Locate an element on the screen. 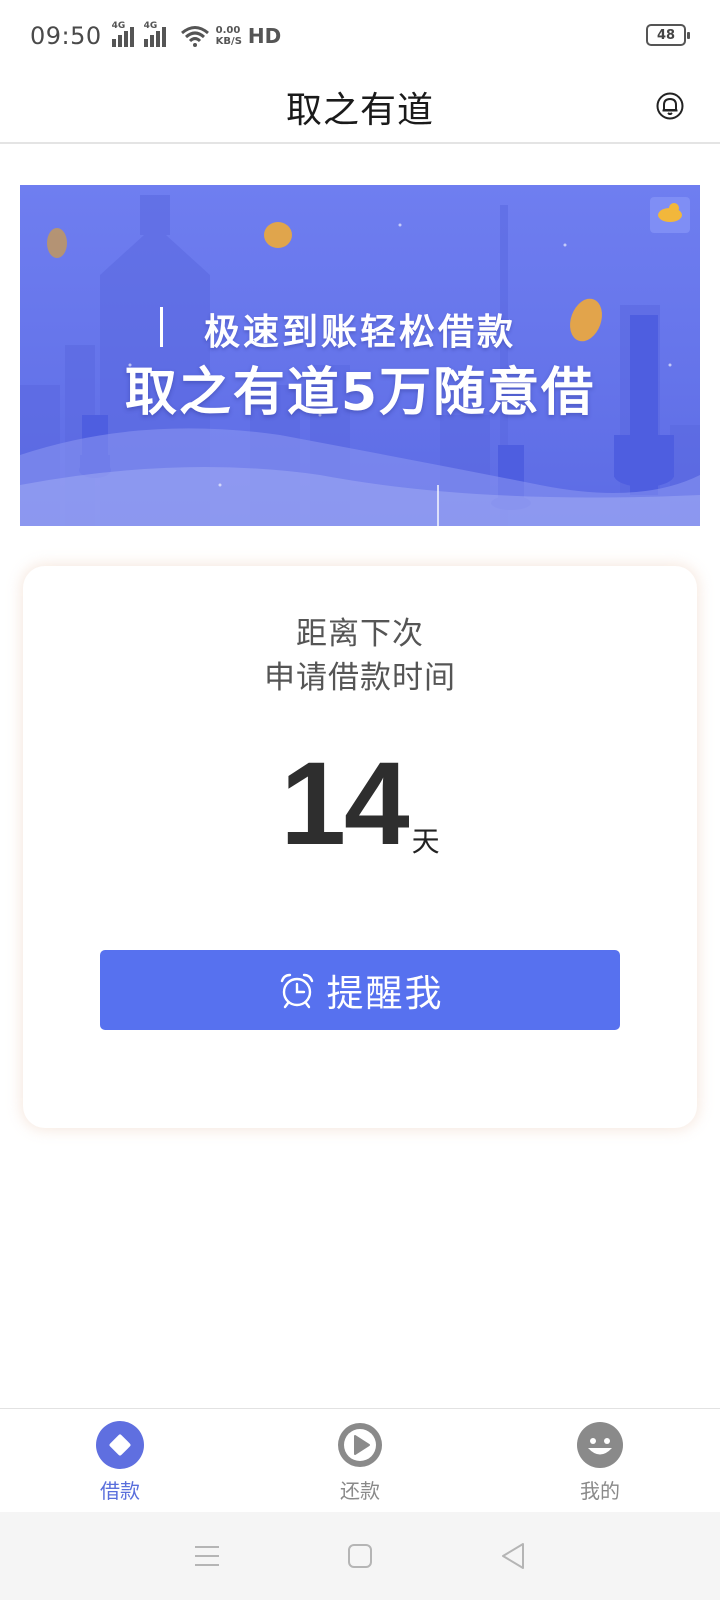 This screenshot has width=720, height=1600. tab-mine-label: 我的 is located at coordinates (600, 1491).